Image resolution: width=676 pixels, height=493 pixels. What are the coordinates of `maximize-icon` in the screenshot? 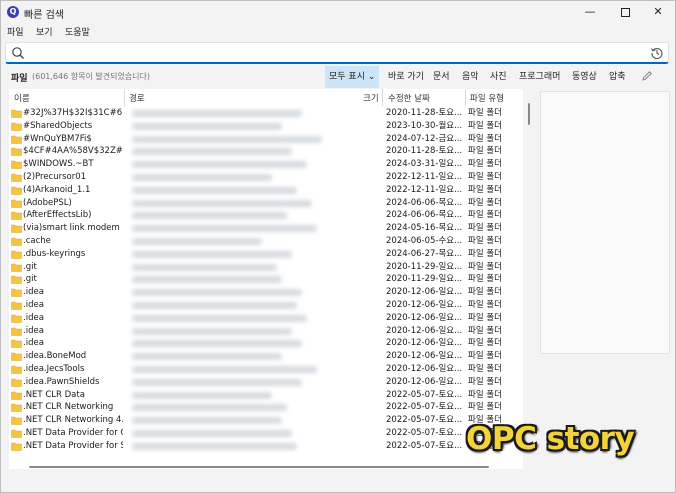 It's located at (625, 12).